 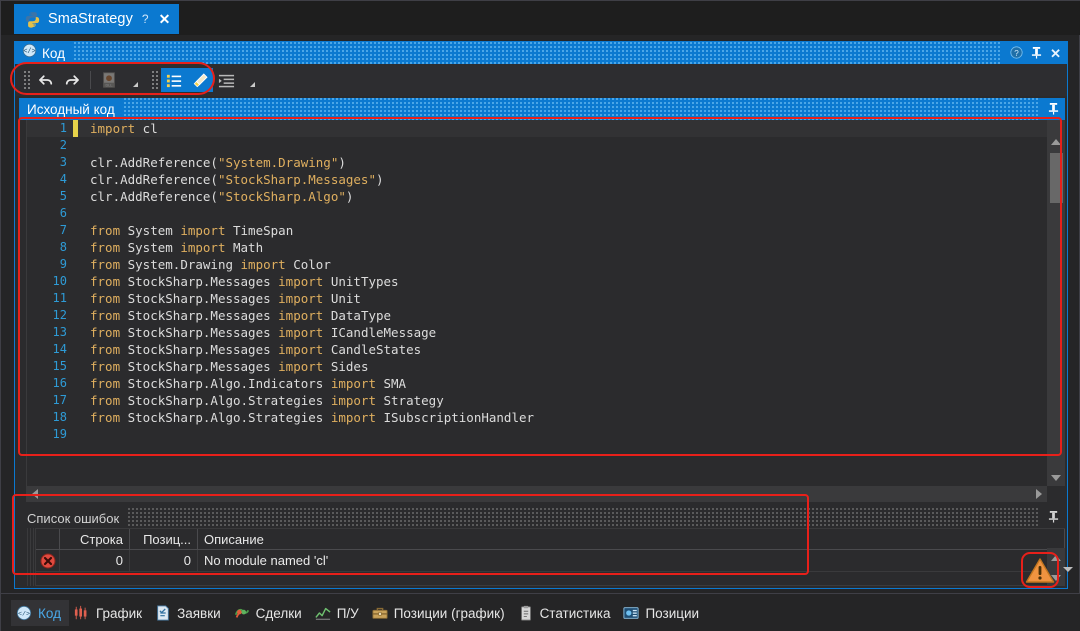 What do you see at coordinates (662, 613) in the screenshot?
I see `bottom-tab-8: Позиции` at bounding box center [662, 613].